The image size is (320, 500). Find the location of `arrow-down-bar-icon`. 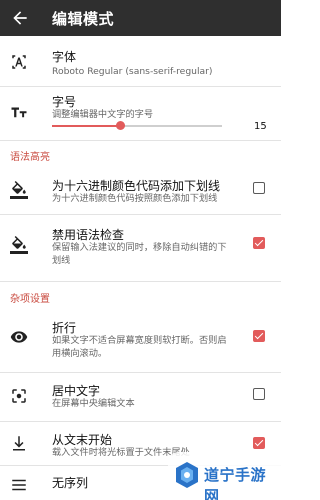

arrow-down-bar-icon is located at coordinates (19, 443).